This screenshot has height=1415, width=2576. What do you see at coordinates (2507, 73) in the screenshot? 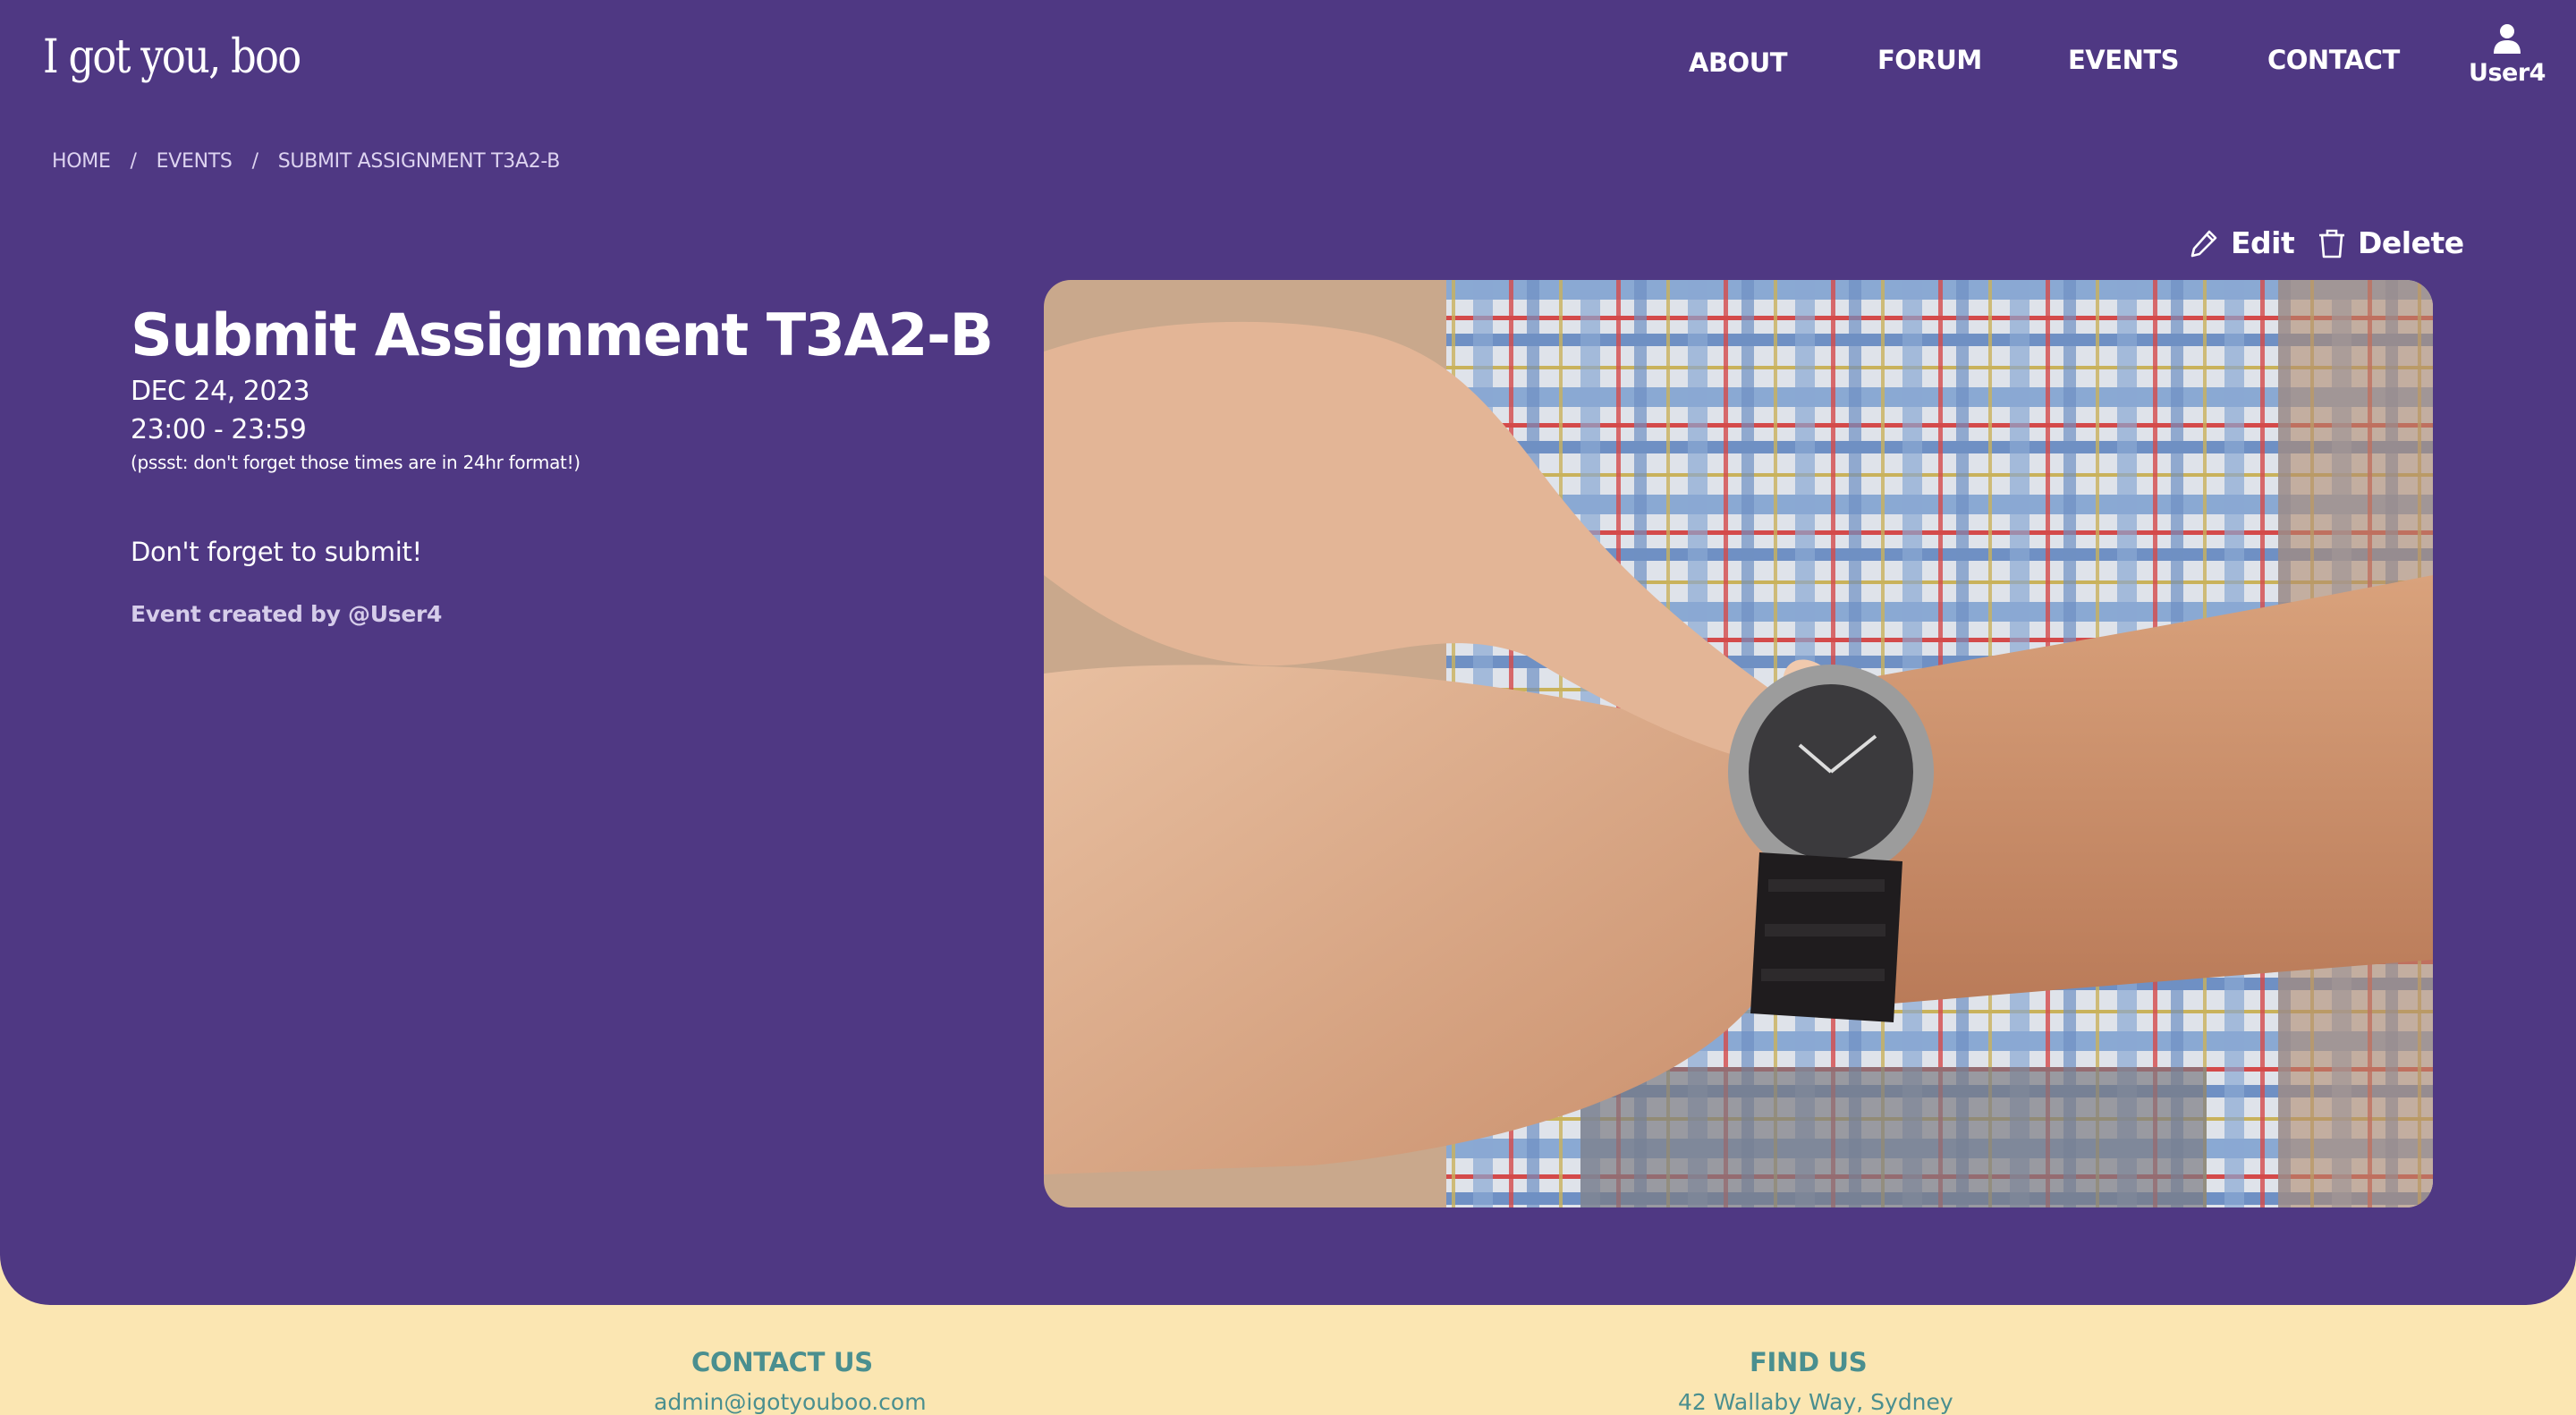
I see `user-name: User4` at bounding box center [2507, 73].